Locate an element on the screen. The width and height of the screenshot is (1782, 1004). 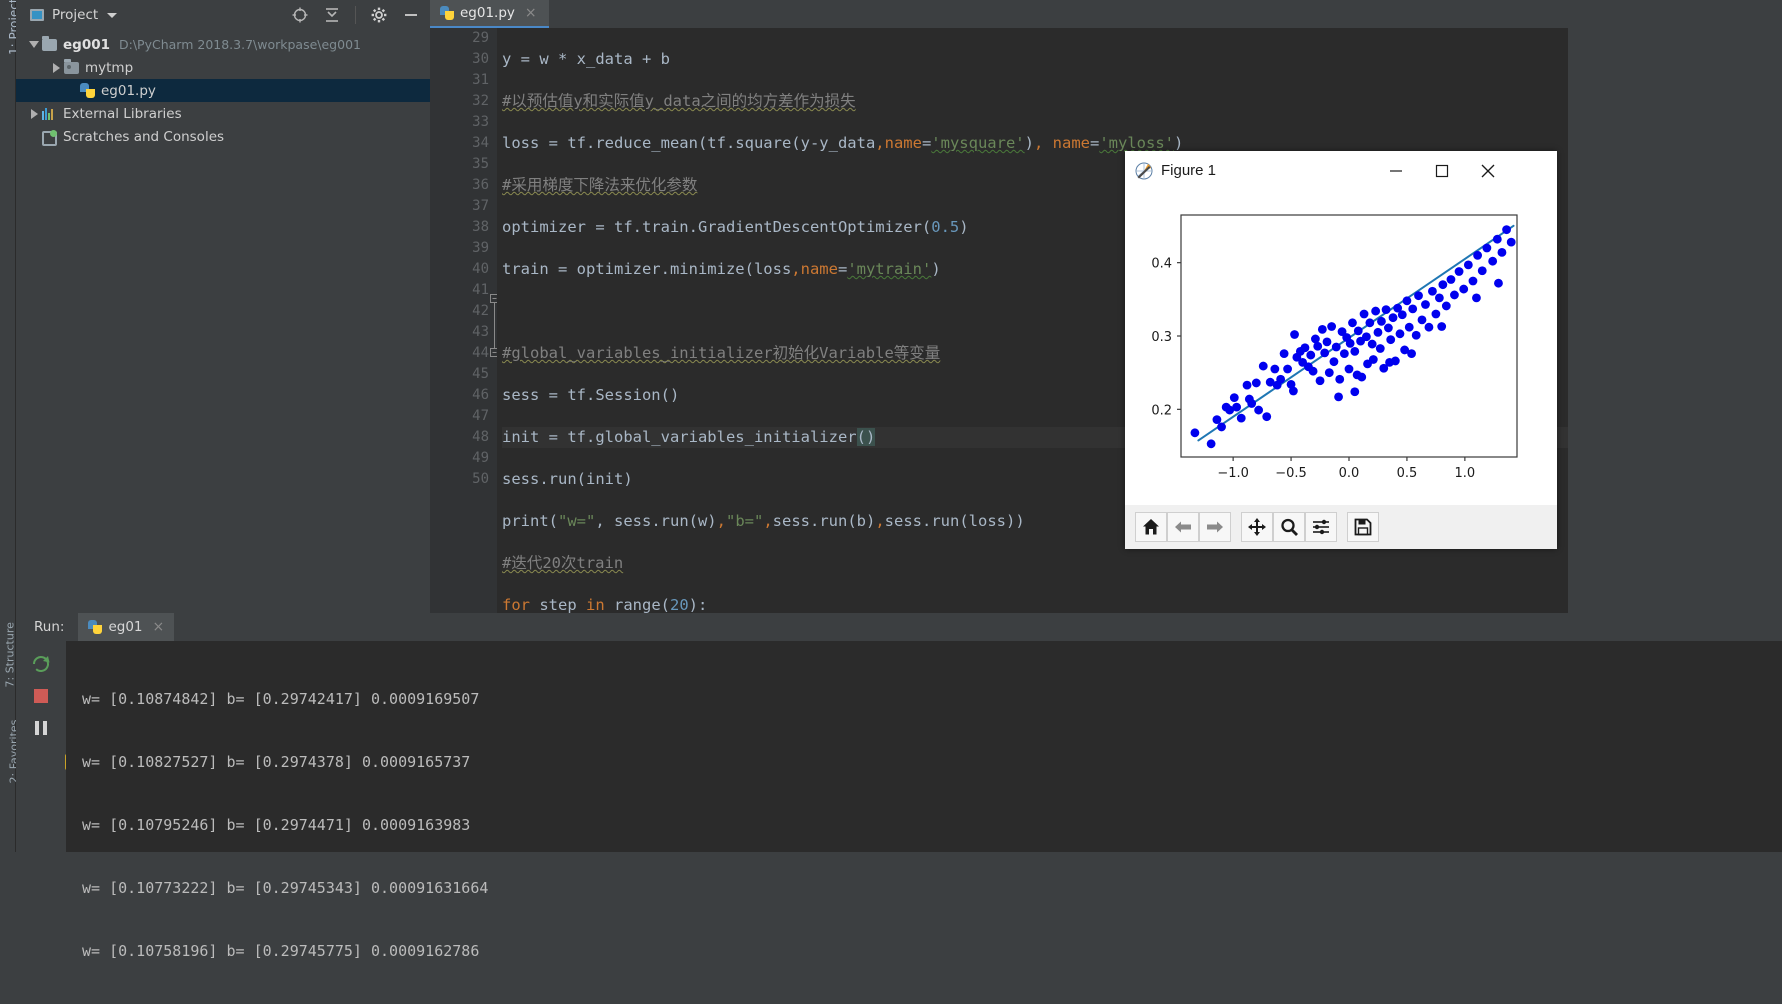
project-icon is located at coordinates (37, 15).